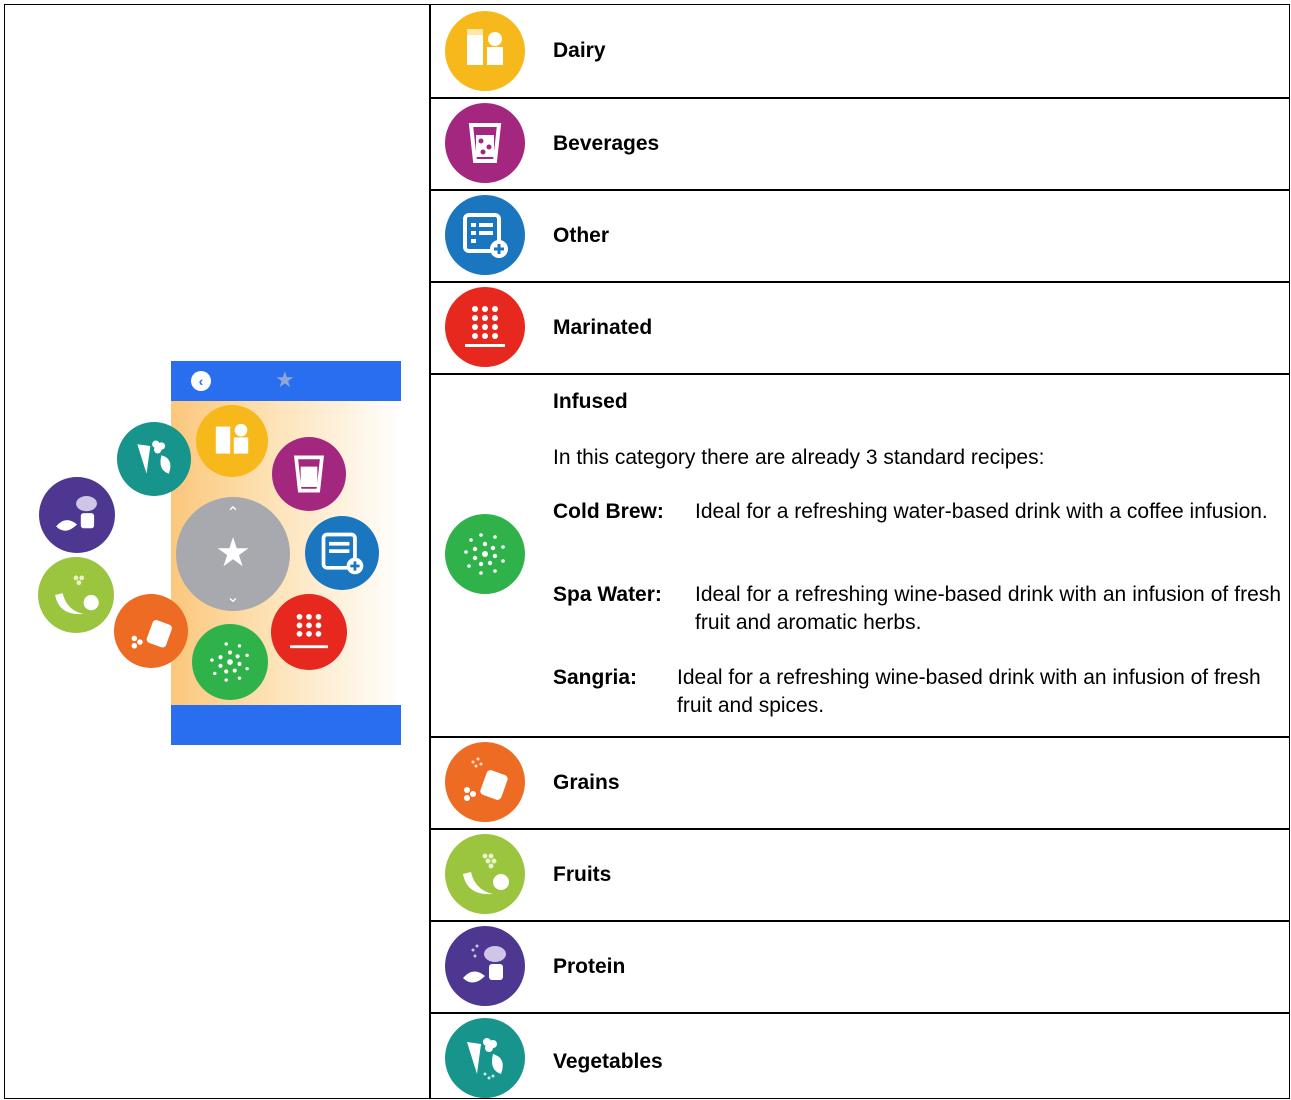  What do you see at coordinates (579, 50) in the screenshot?
I see `category-label: Dairy` at bounding box center [579, 50].